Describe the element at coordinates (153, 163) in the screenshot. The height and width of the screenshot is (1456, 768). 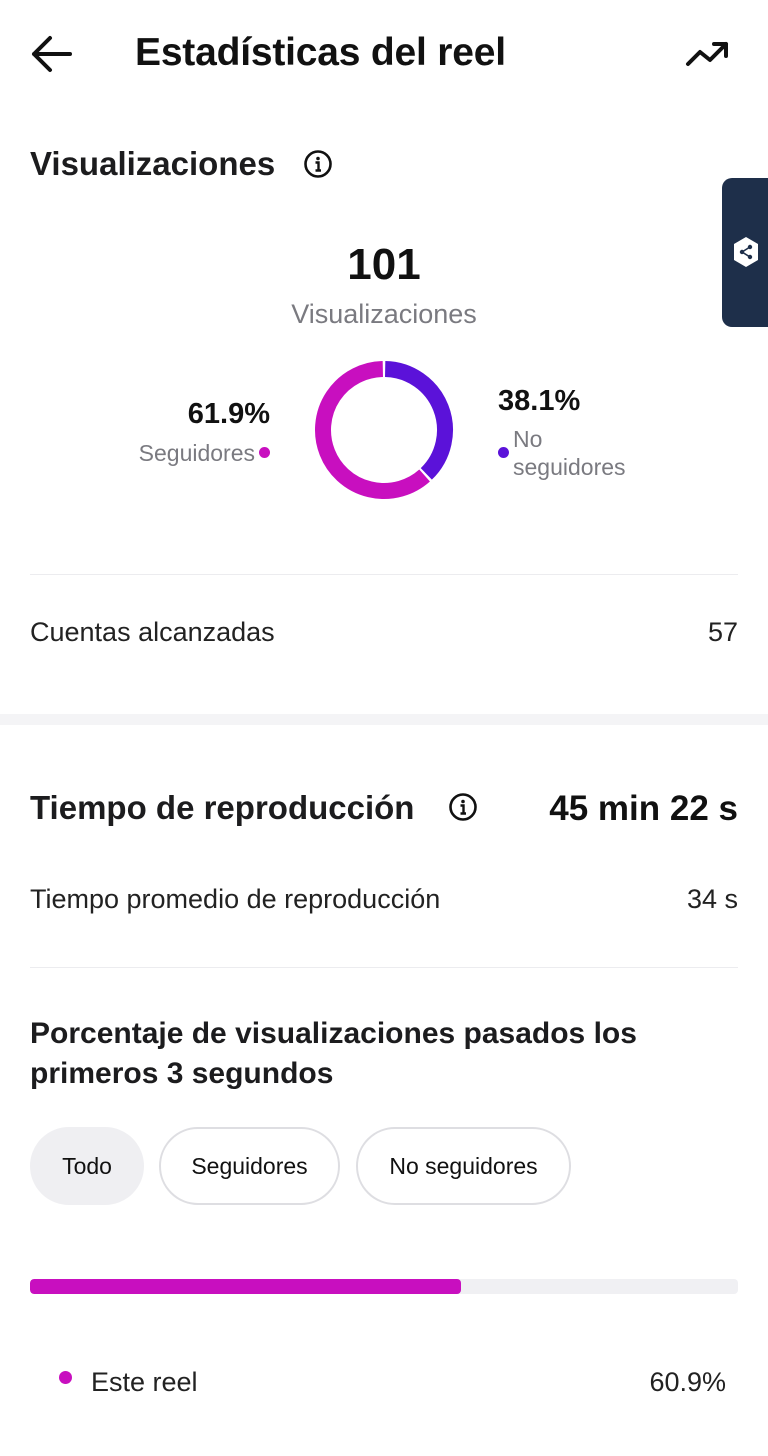
I see `views-heading: Visualizaciones` at that location.